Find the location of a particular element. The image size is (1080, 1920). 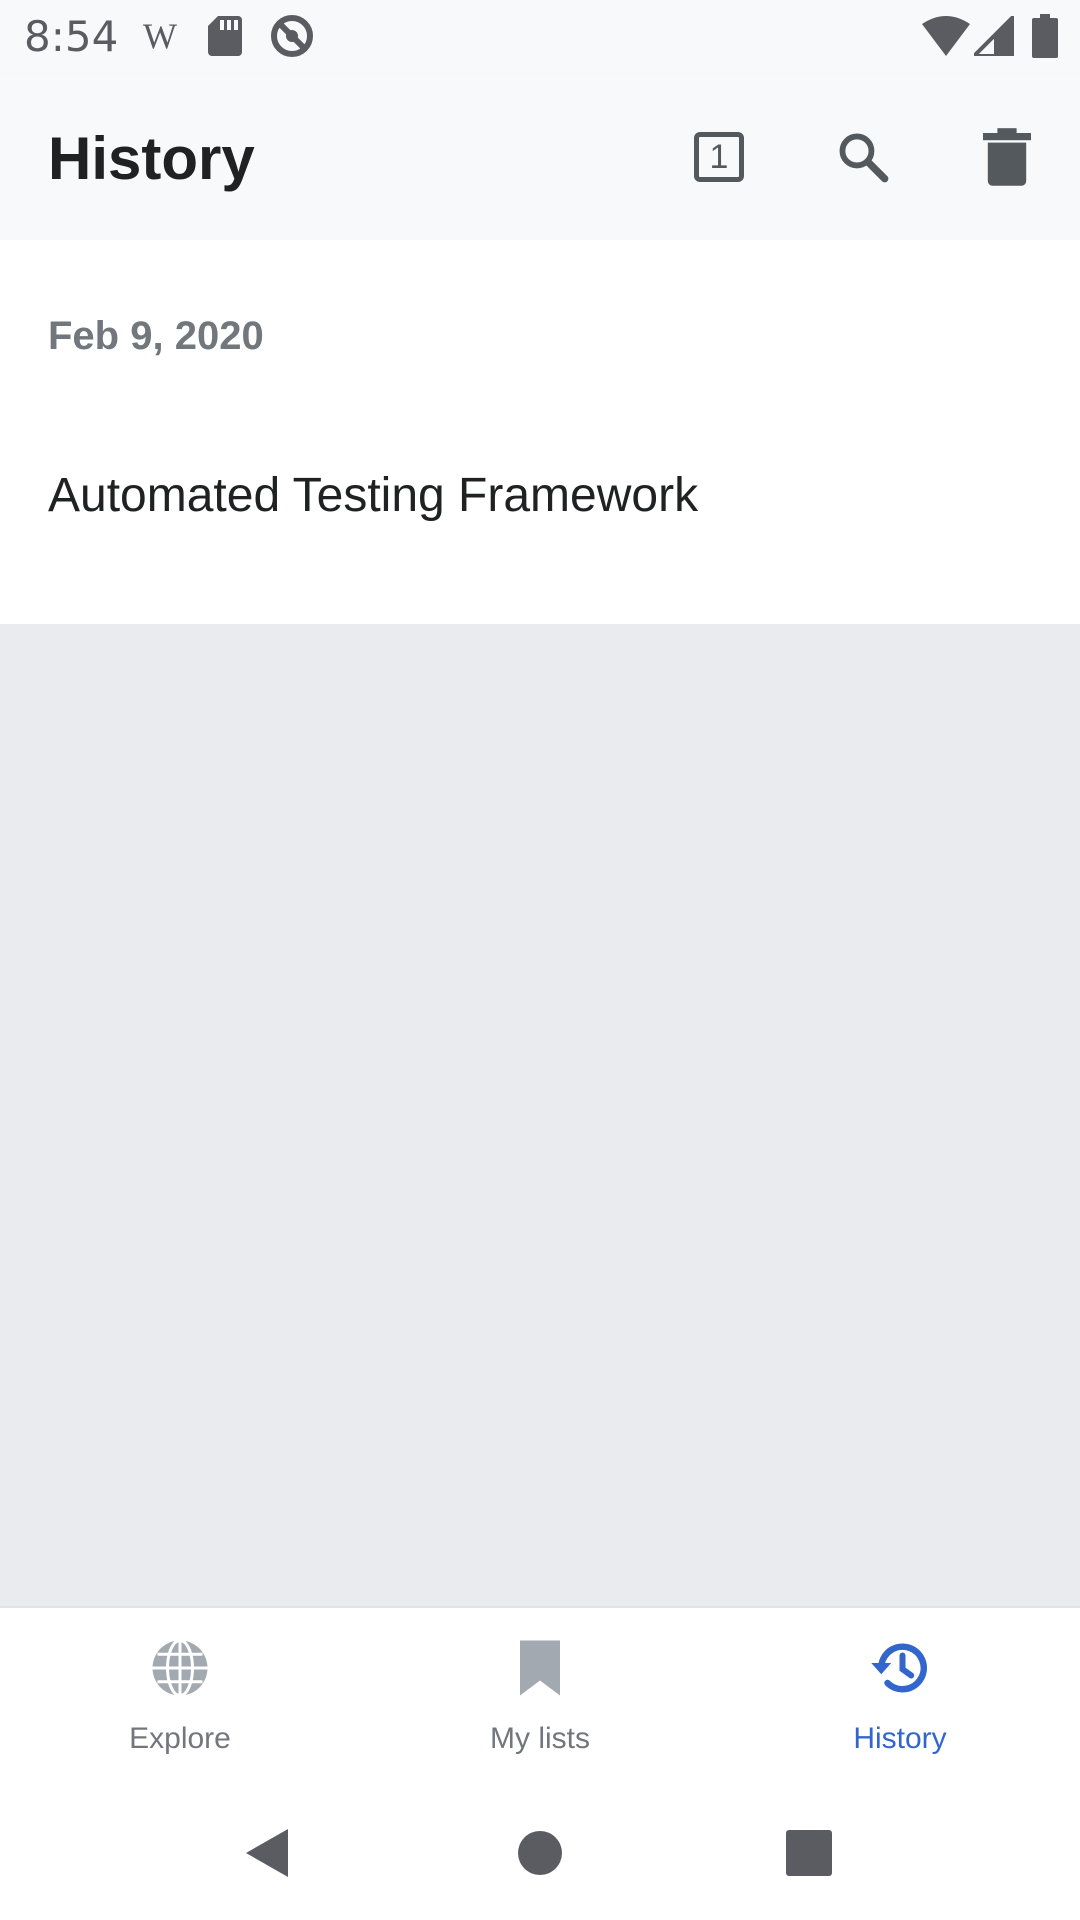

cell-signal-icon is located at coordinates (994, 36).